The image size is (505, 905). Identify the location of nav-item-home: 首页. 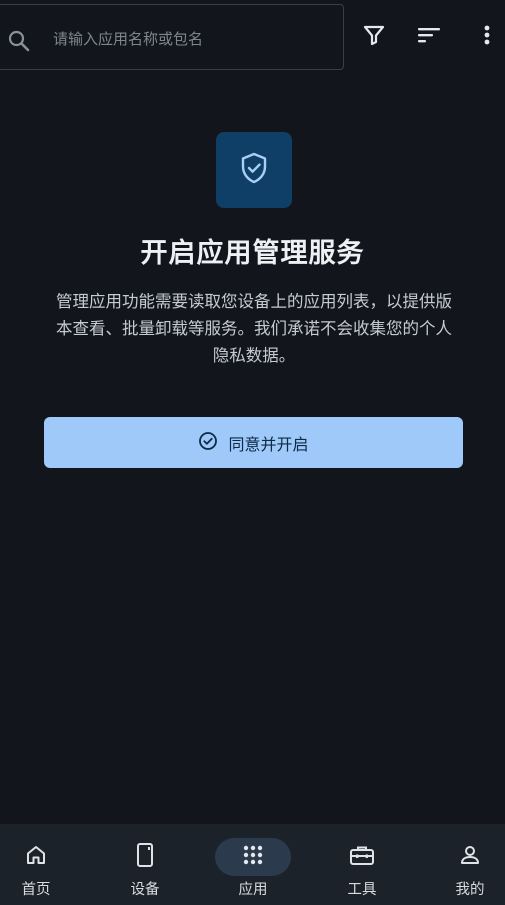
(40, 864).